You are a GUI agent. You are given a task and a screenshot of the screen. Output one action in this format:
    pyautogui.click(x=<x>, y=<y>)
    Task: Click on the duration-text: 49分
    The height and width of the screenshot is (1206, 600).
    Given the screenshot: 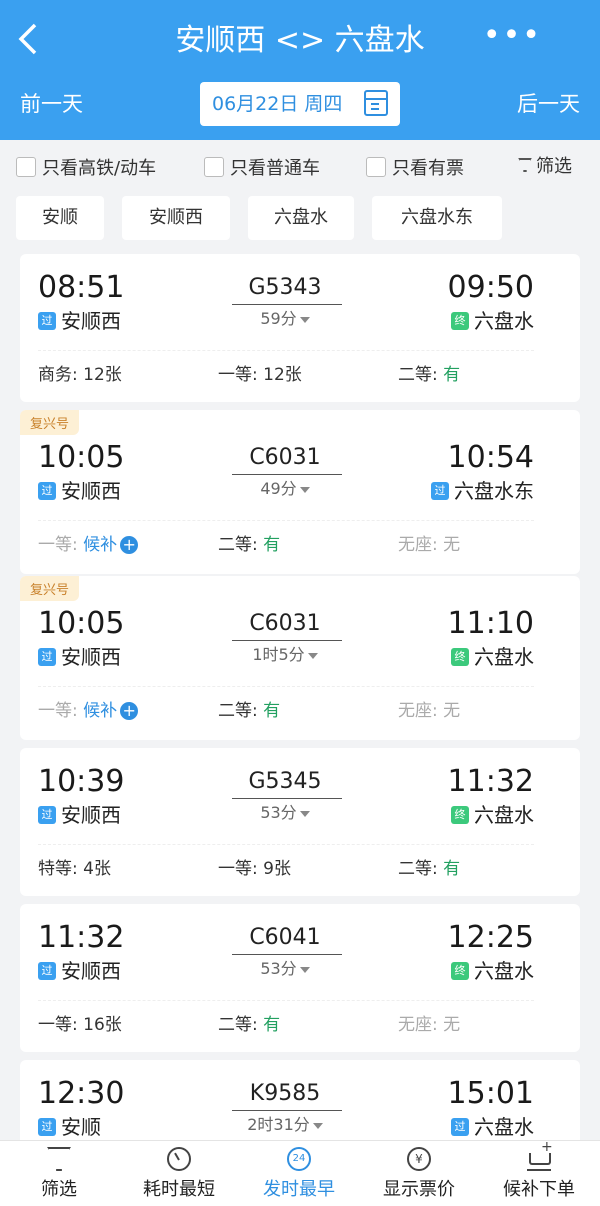 What is the action you would take?
    pyautogui.click(x=278, y=488)
    